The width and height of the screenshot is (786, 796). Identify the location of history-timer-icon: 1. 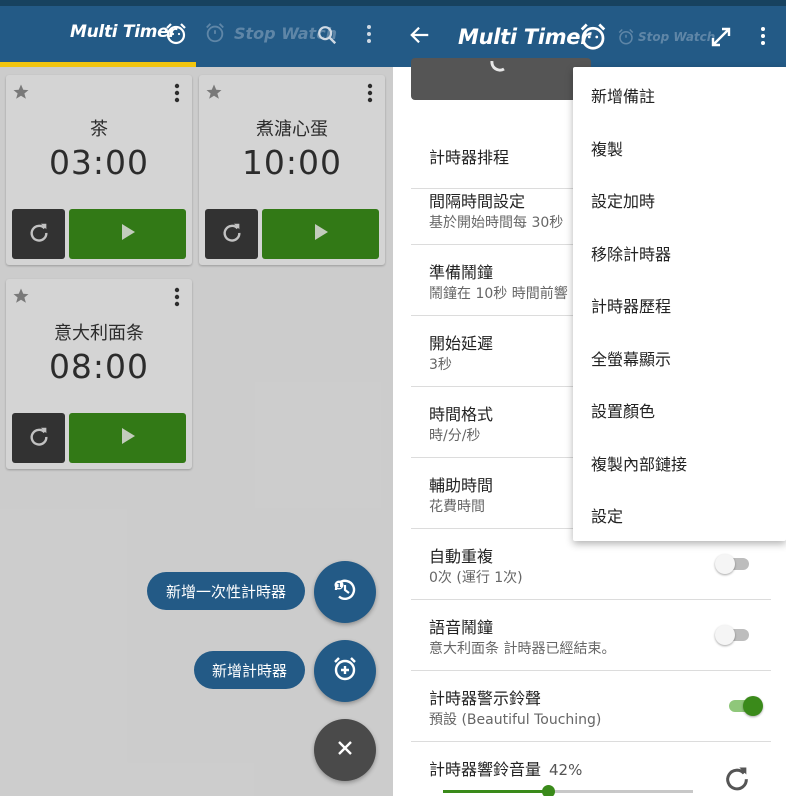
(345, 592).